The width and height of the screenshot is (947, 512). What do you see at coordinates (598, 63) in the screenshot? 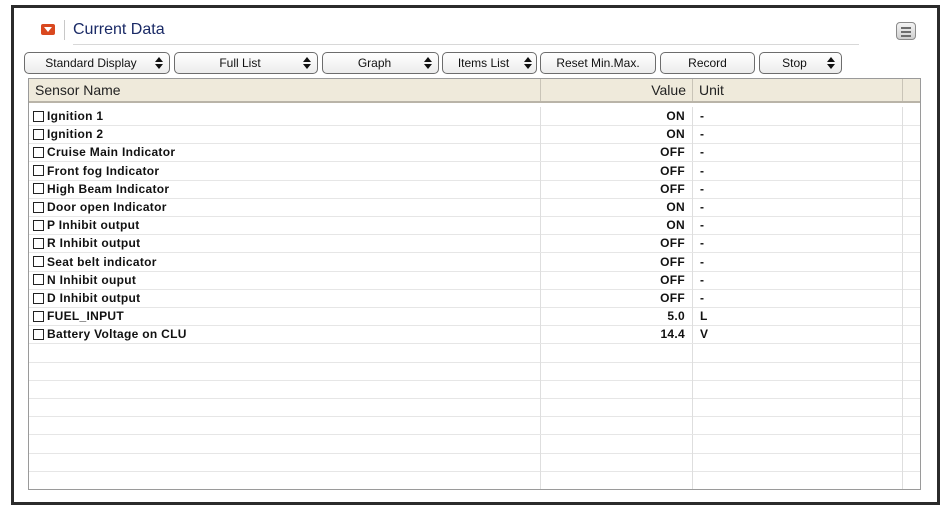
I see `reset-min-max-button: Reset Min.Max.` at bounding box center [598, 63].